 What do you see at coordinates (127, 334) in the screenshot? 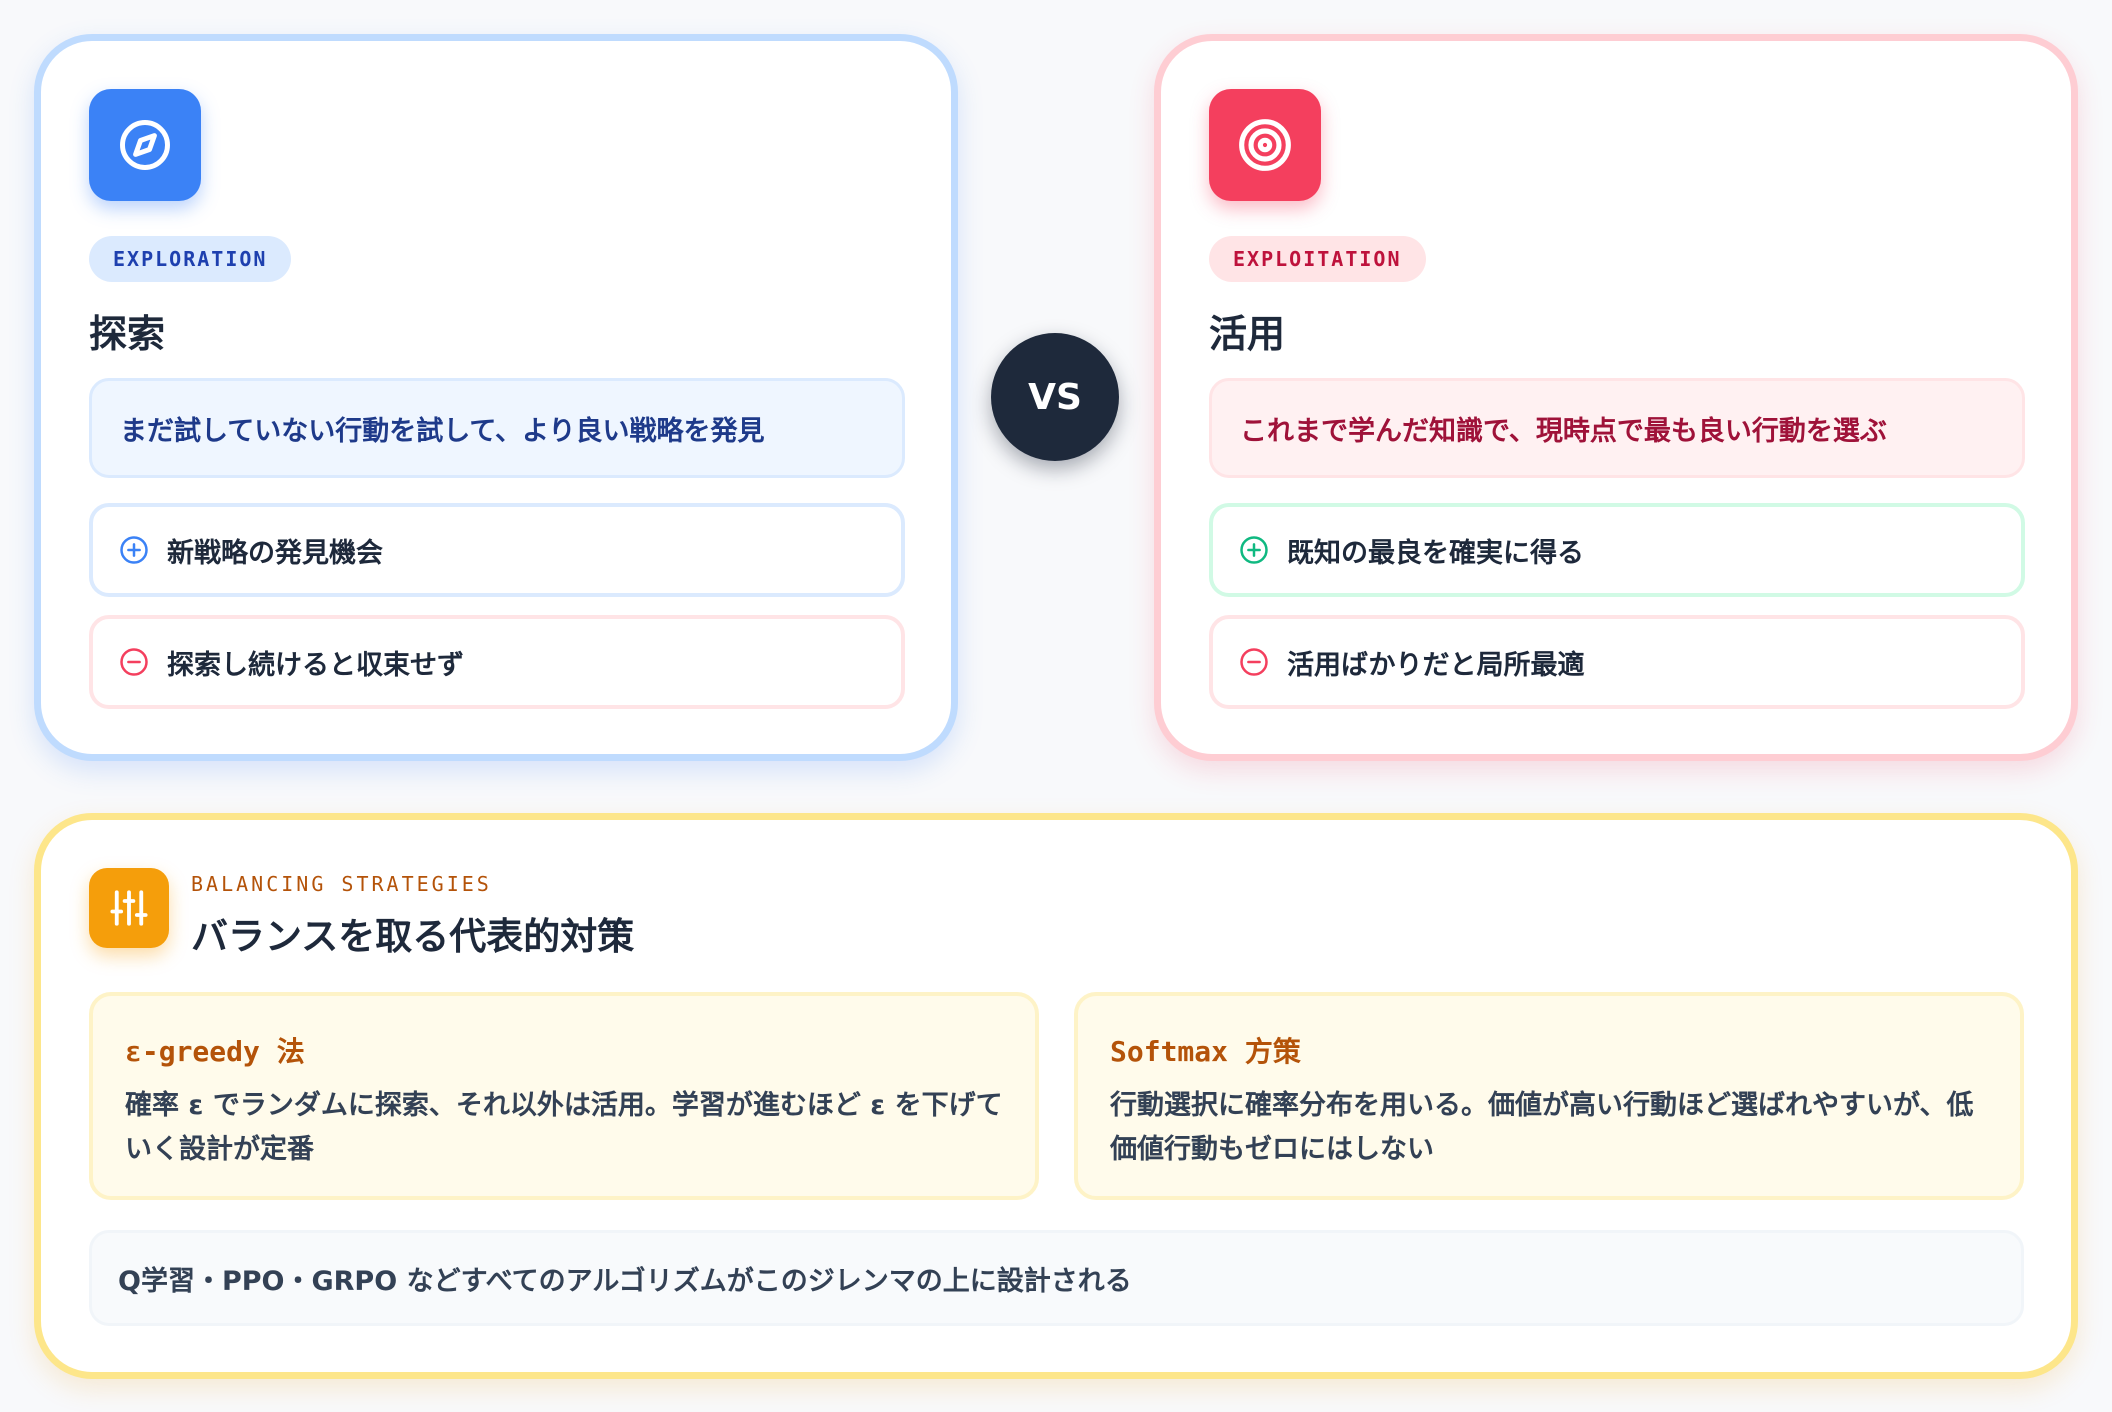
I see `exploration-title: 探索` at bounding box center [127, 334].